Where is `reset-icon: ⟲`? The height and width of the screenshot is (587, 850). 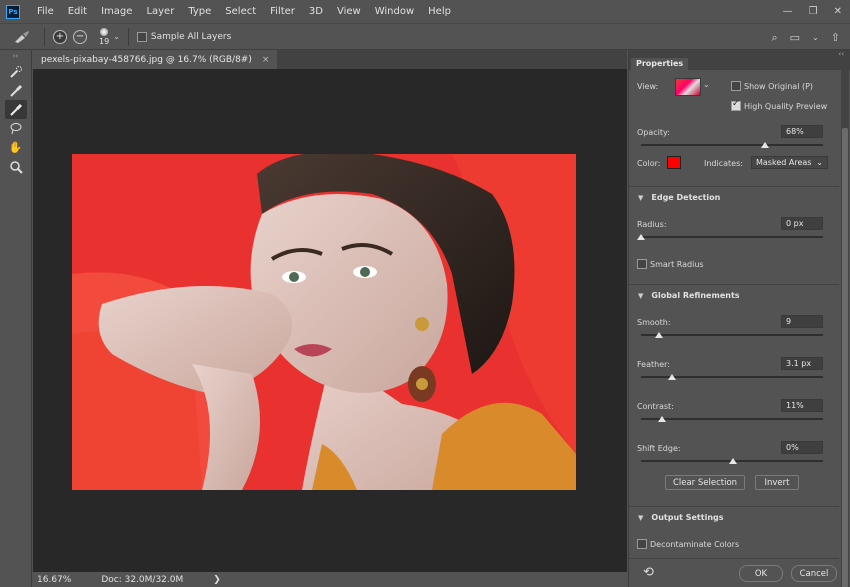 reset-icon: ⟲ is located at coordinates (648, 572).